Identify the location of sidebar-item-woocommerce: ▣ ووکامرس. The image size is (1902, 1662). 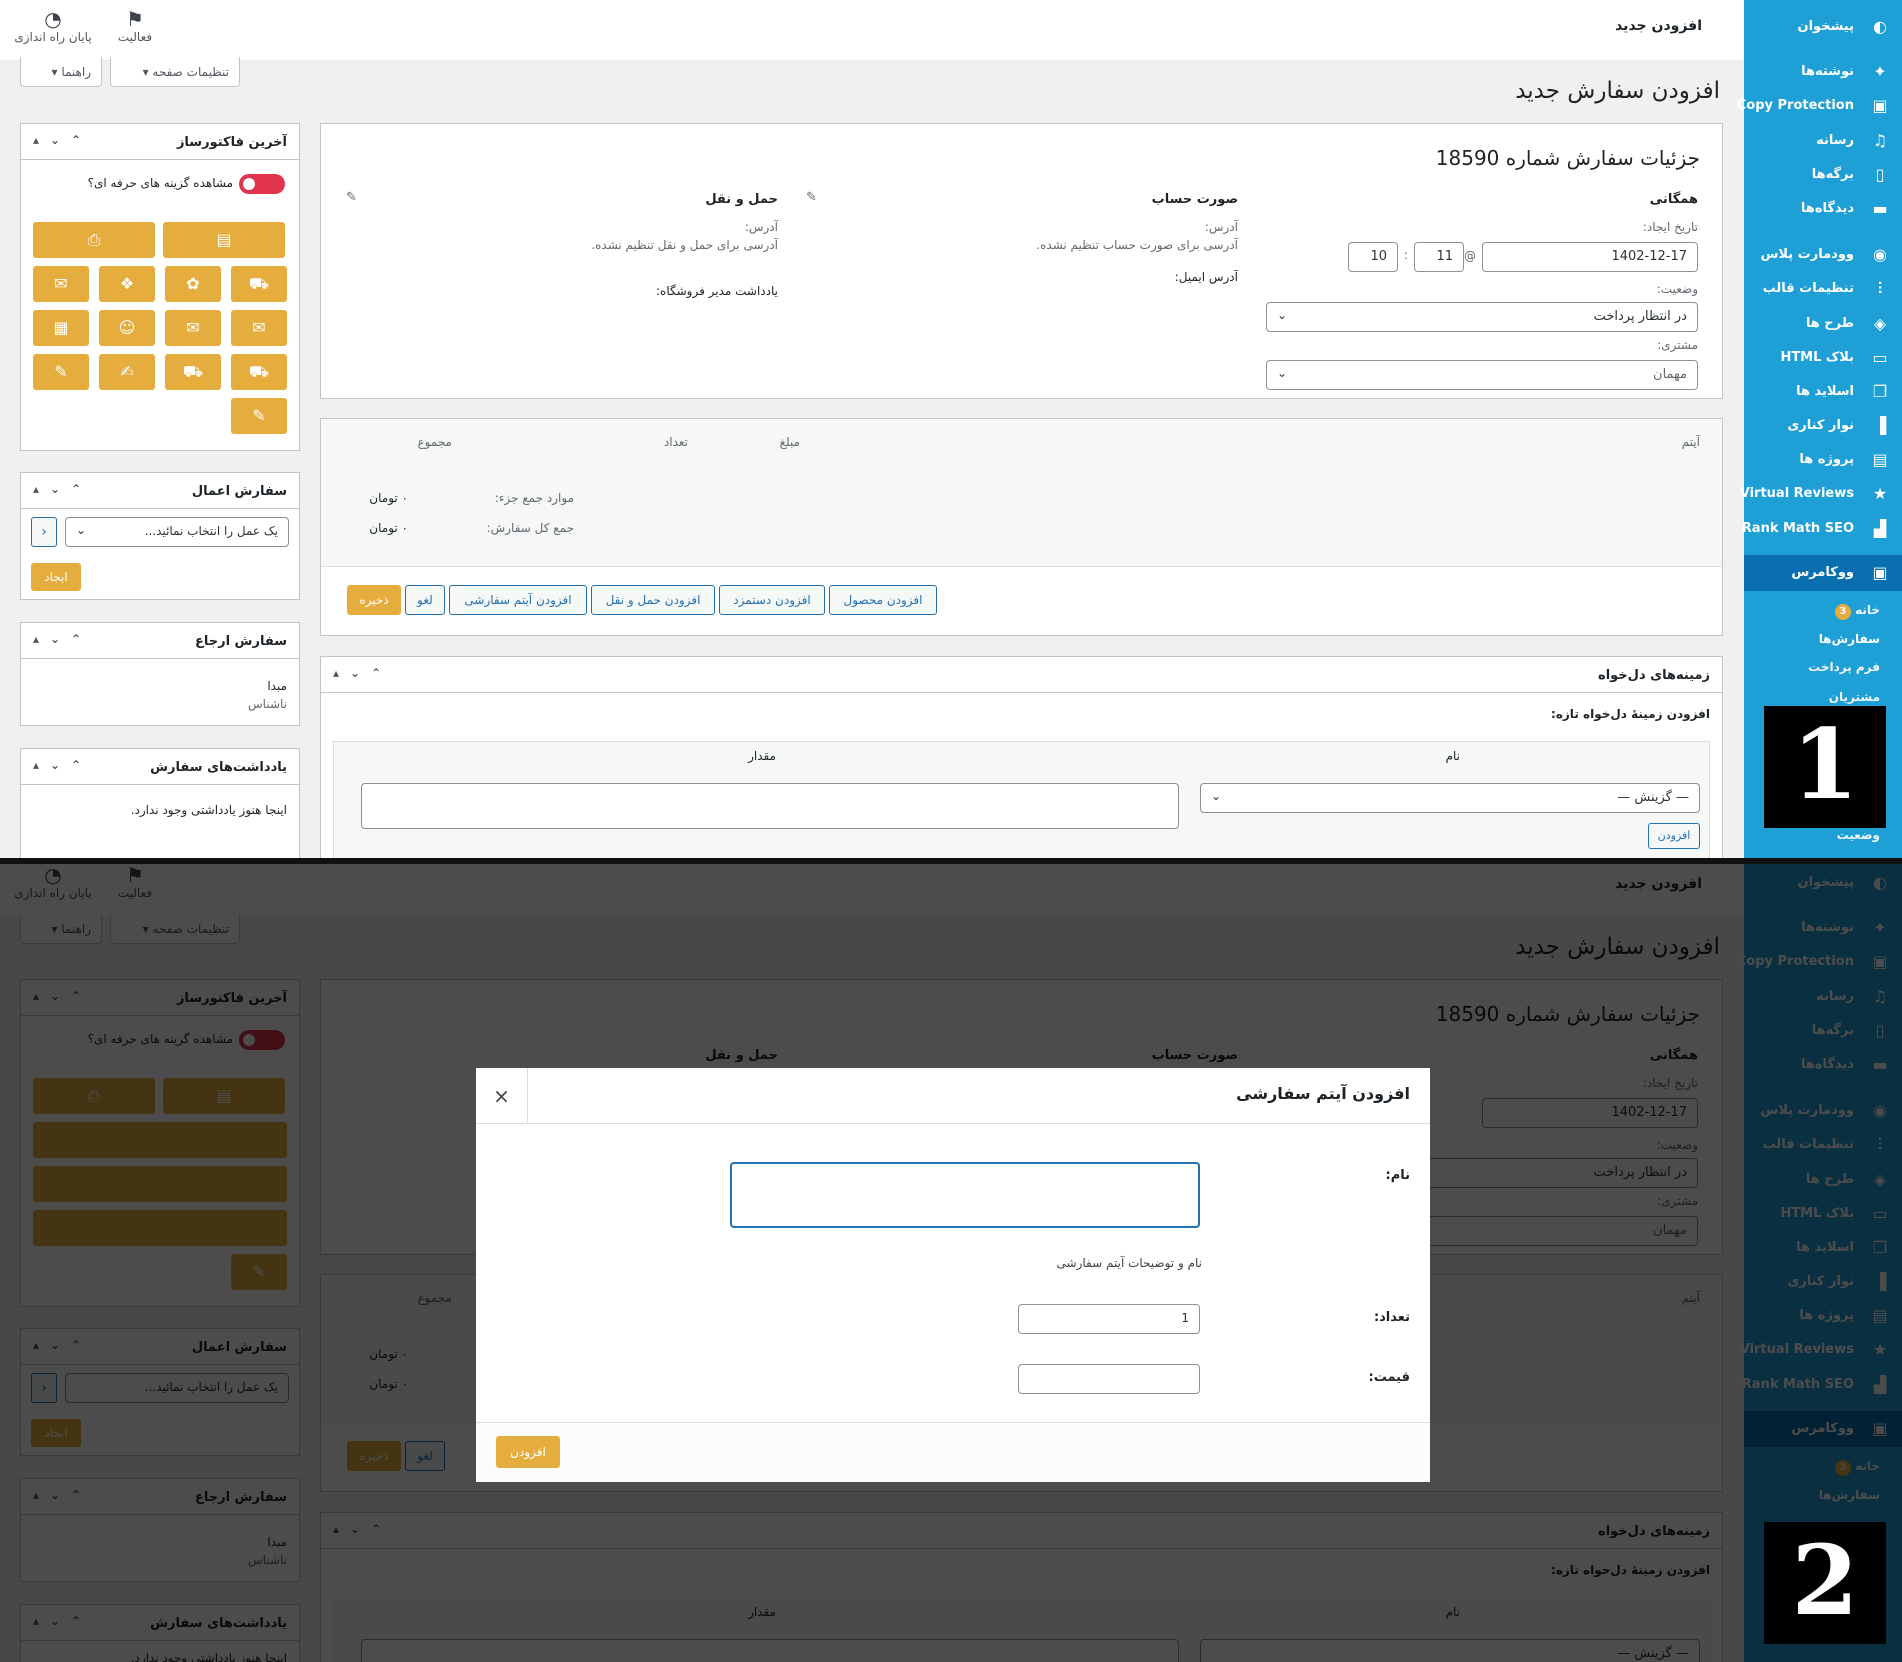
(1823, 573).